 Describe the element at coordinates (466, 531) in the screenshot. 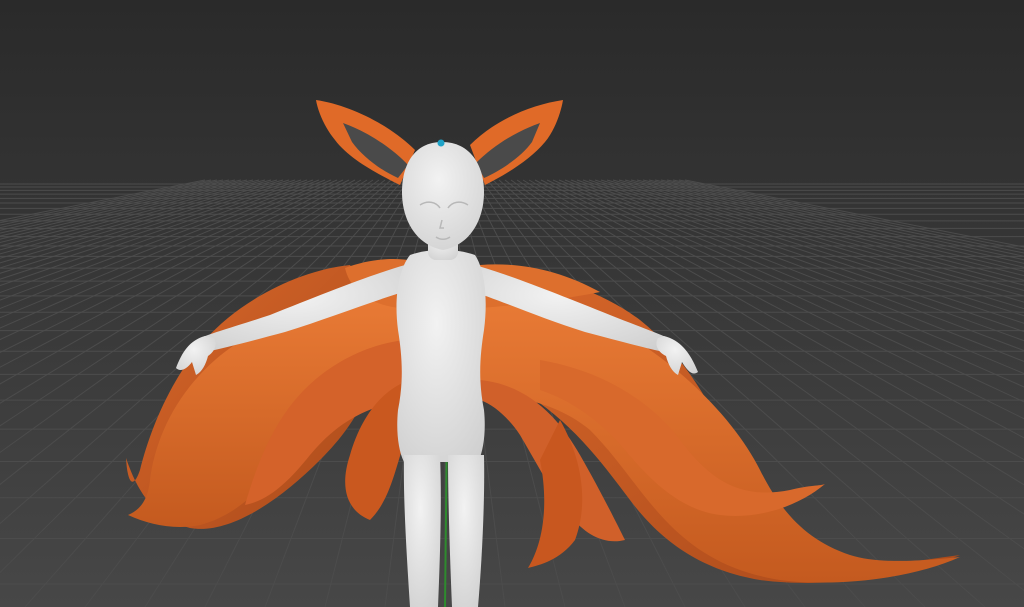

I see `leg-right` at that location.